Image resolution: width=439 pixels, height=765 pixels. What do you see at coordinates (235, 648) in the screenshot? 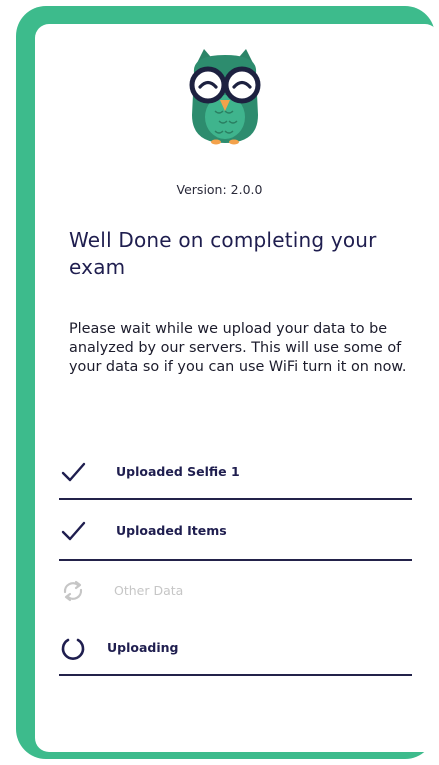
I see `upload-item-uploading: Uploading` at bounding box center [235, 648].